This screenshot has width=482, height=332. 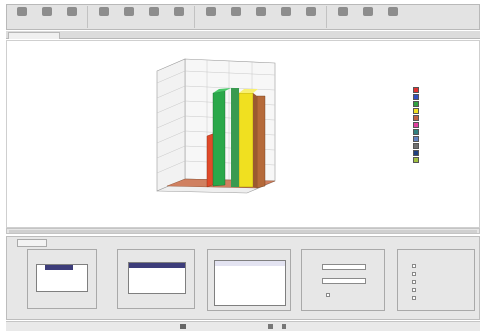 I want to click on zoom-button, so click(x=235, y=17).